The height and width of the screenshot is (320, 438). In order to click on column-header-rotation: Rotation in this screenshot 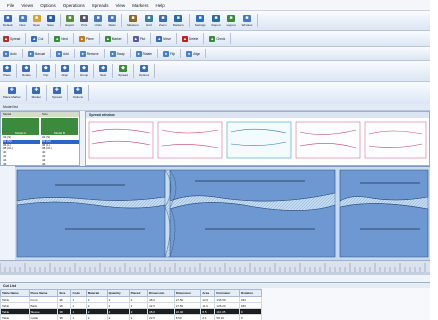, I will do `click(250, 293)`.